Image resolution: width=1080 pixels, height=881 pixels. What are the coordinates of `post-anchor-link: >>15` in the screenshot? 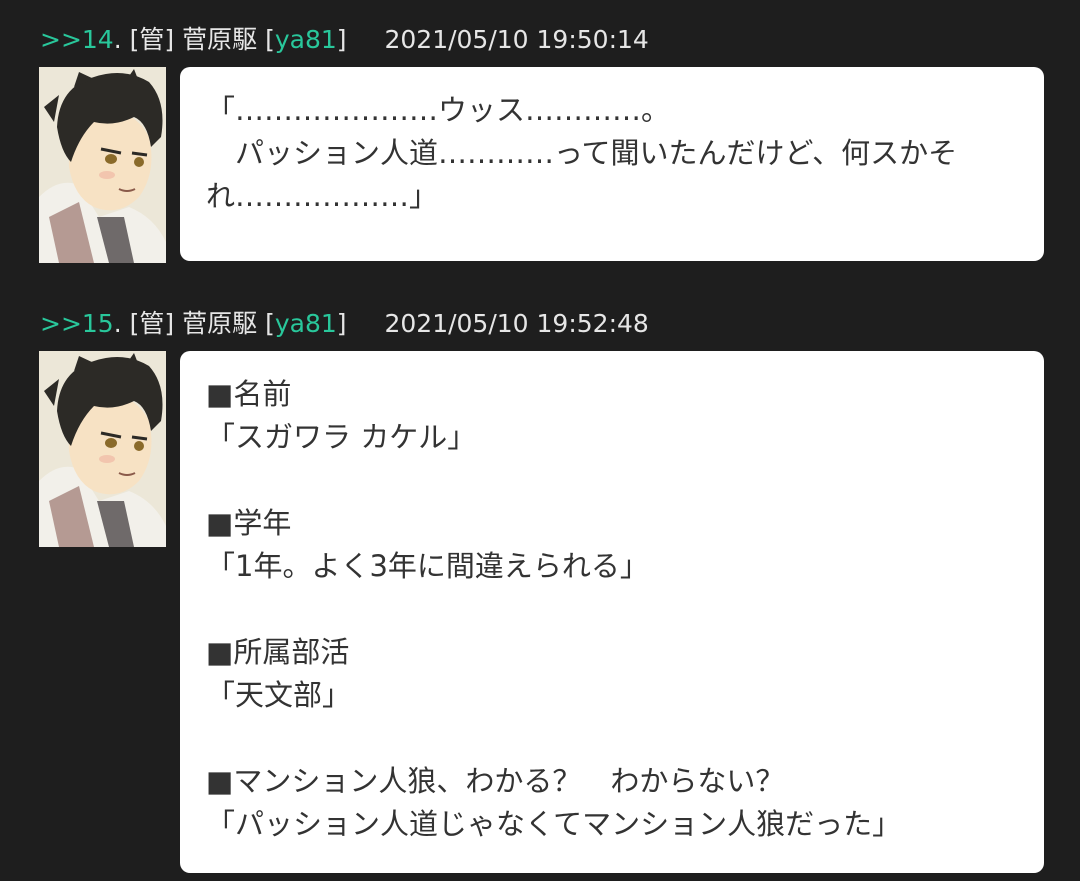 It's located at (77, 323).